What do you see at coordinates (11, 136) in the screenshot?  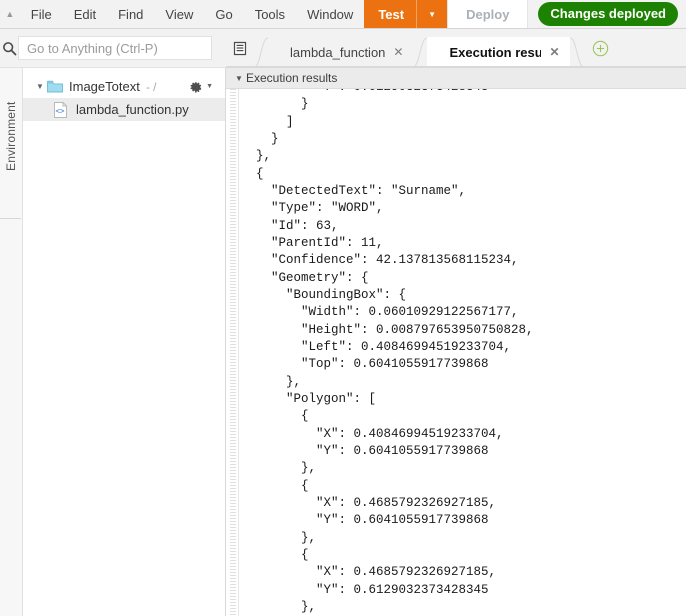 I see `environment-rail-label: Environment` at bounding box center [11, 136].